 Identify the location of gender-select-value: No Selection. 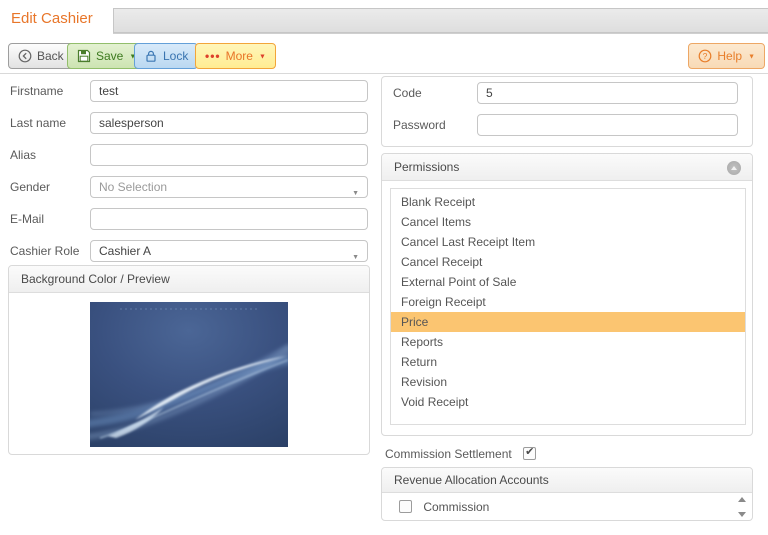
(133, 187).